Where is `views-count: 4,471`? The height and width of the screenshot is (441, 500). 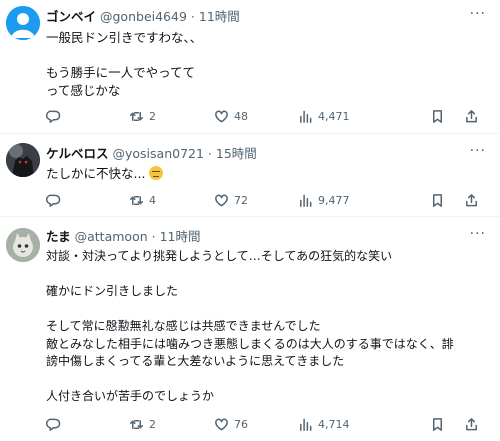 views-count: 4,471 is located at coordinates (334, 116).